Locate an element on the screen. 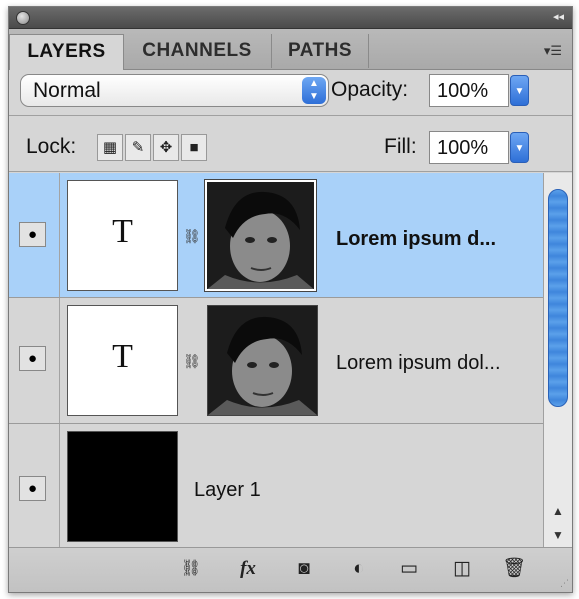  layer-name: Layer 1 is located at coordinates (227, 490).